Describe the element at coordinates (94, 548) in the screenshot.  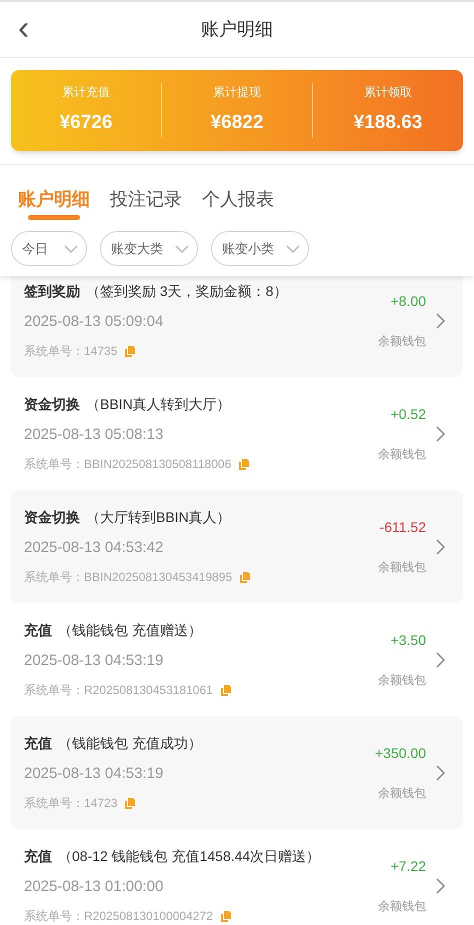
I see `record-time: 2025-08-13 04:53:42` at that location.